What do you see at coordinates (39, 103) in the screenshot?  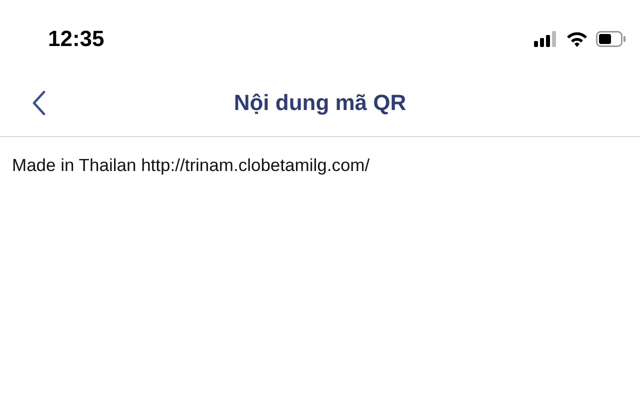 I see `back-icon` at bounding box center [39, 103].